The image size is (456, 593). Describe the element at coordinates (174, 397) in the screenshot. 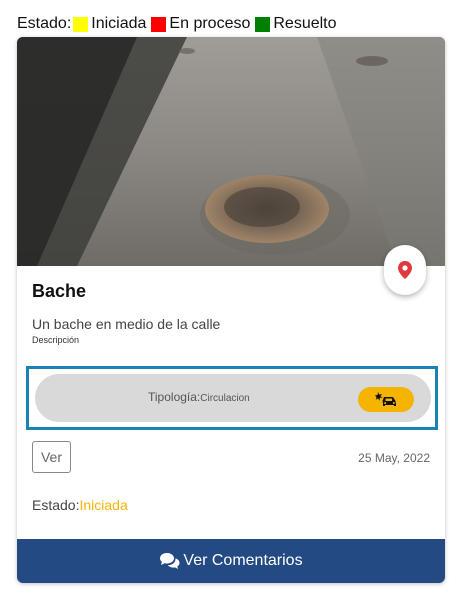

I see `tipologia-label: Tipología:` at that location.